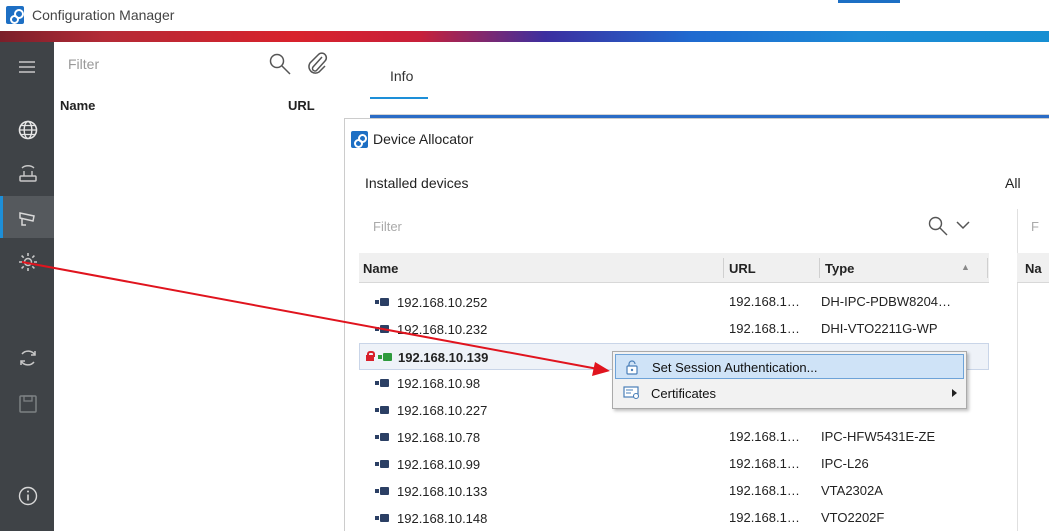 This screenshot has height=531, width=1049. I want to click on all-col-name: Na, so click(1033, 268).